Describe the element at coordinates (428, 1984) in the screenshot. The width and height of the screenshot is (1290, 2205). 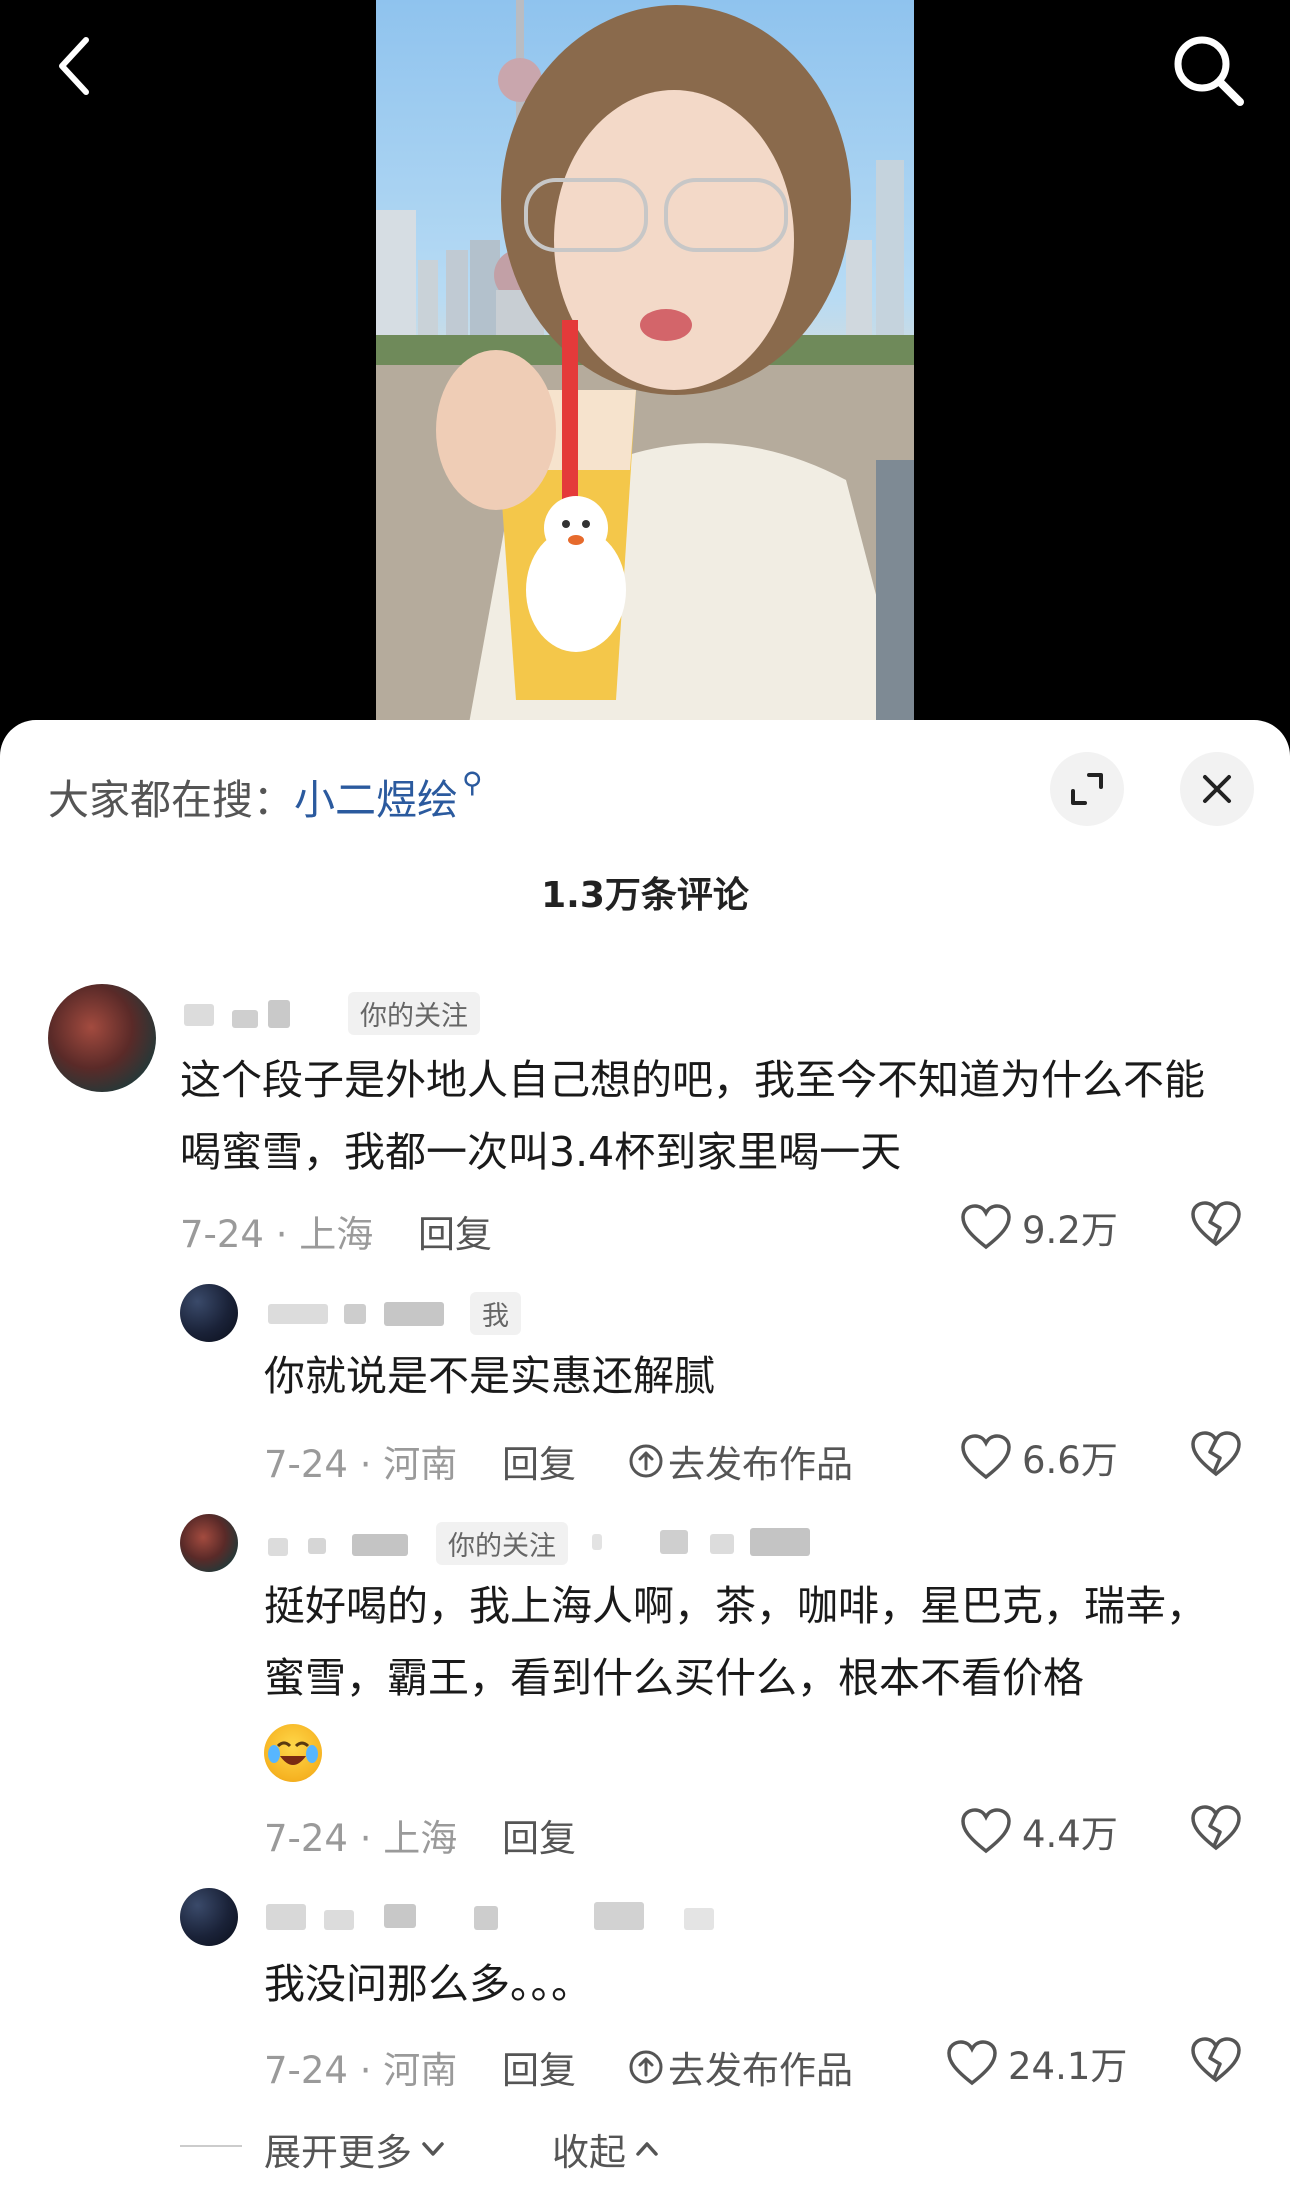
I see `comment-text: 我没问那么多。。。` at that location.